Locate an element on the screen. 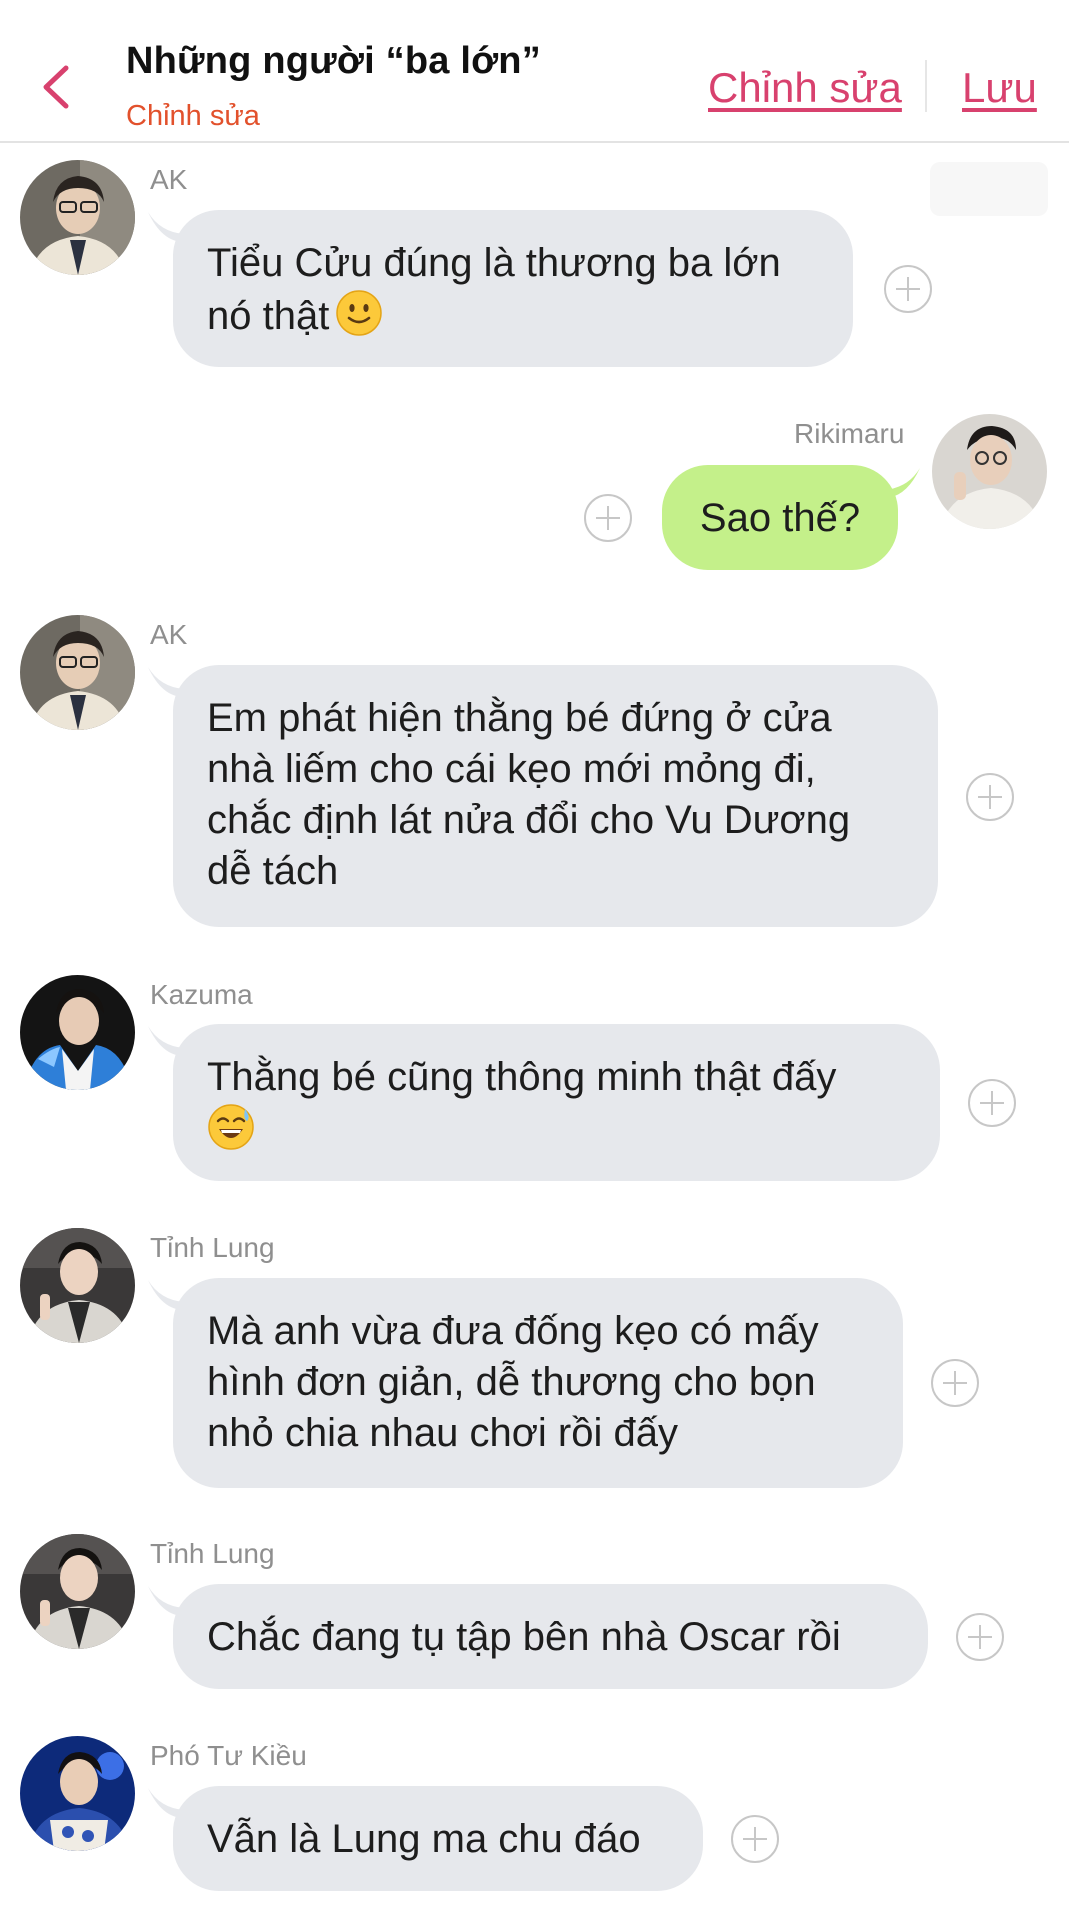  slight-smile-emoji-icon is located at coordinates (359, 313).